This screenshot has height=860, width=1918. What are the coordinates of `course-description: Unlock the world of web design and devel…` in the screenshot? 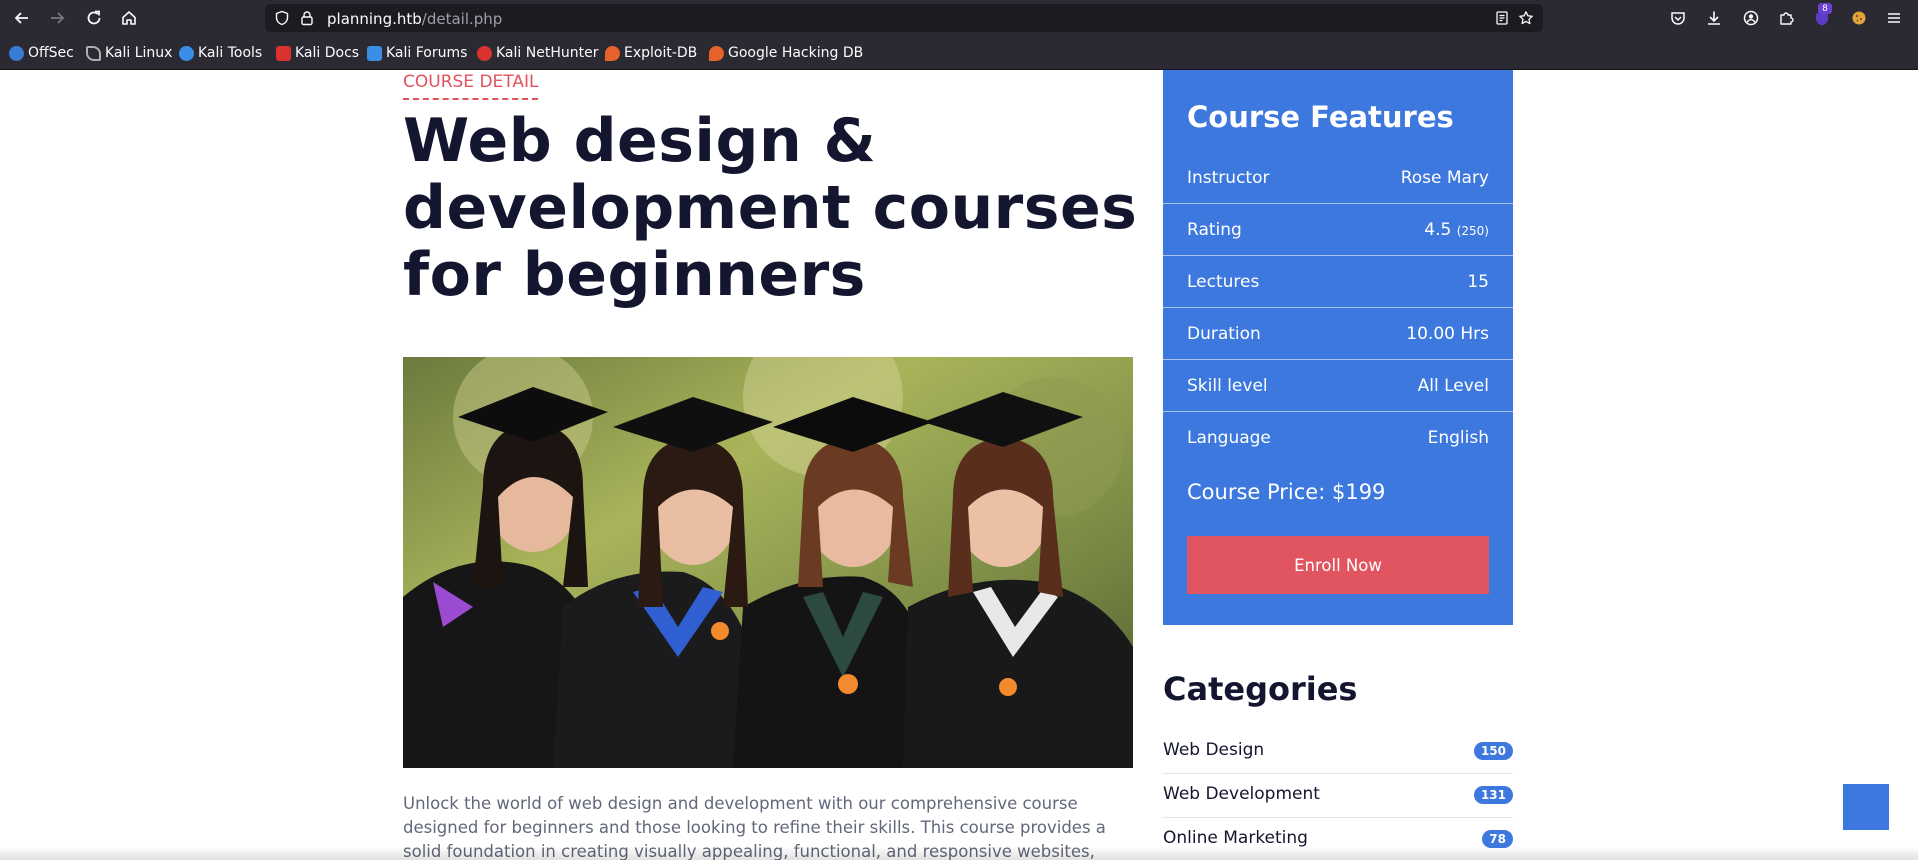 It's located at (754, 827).